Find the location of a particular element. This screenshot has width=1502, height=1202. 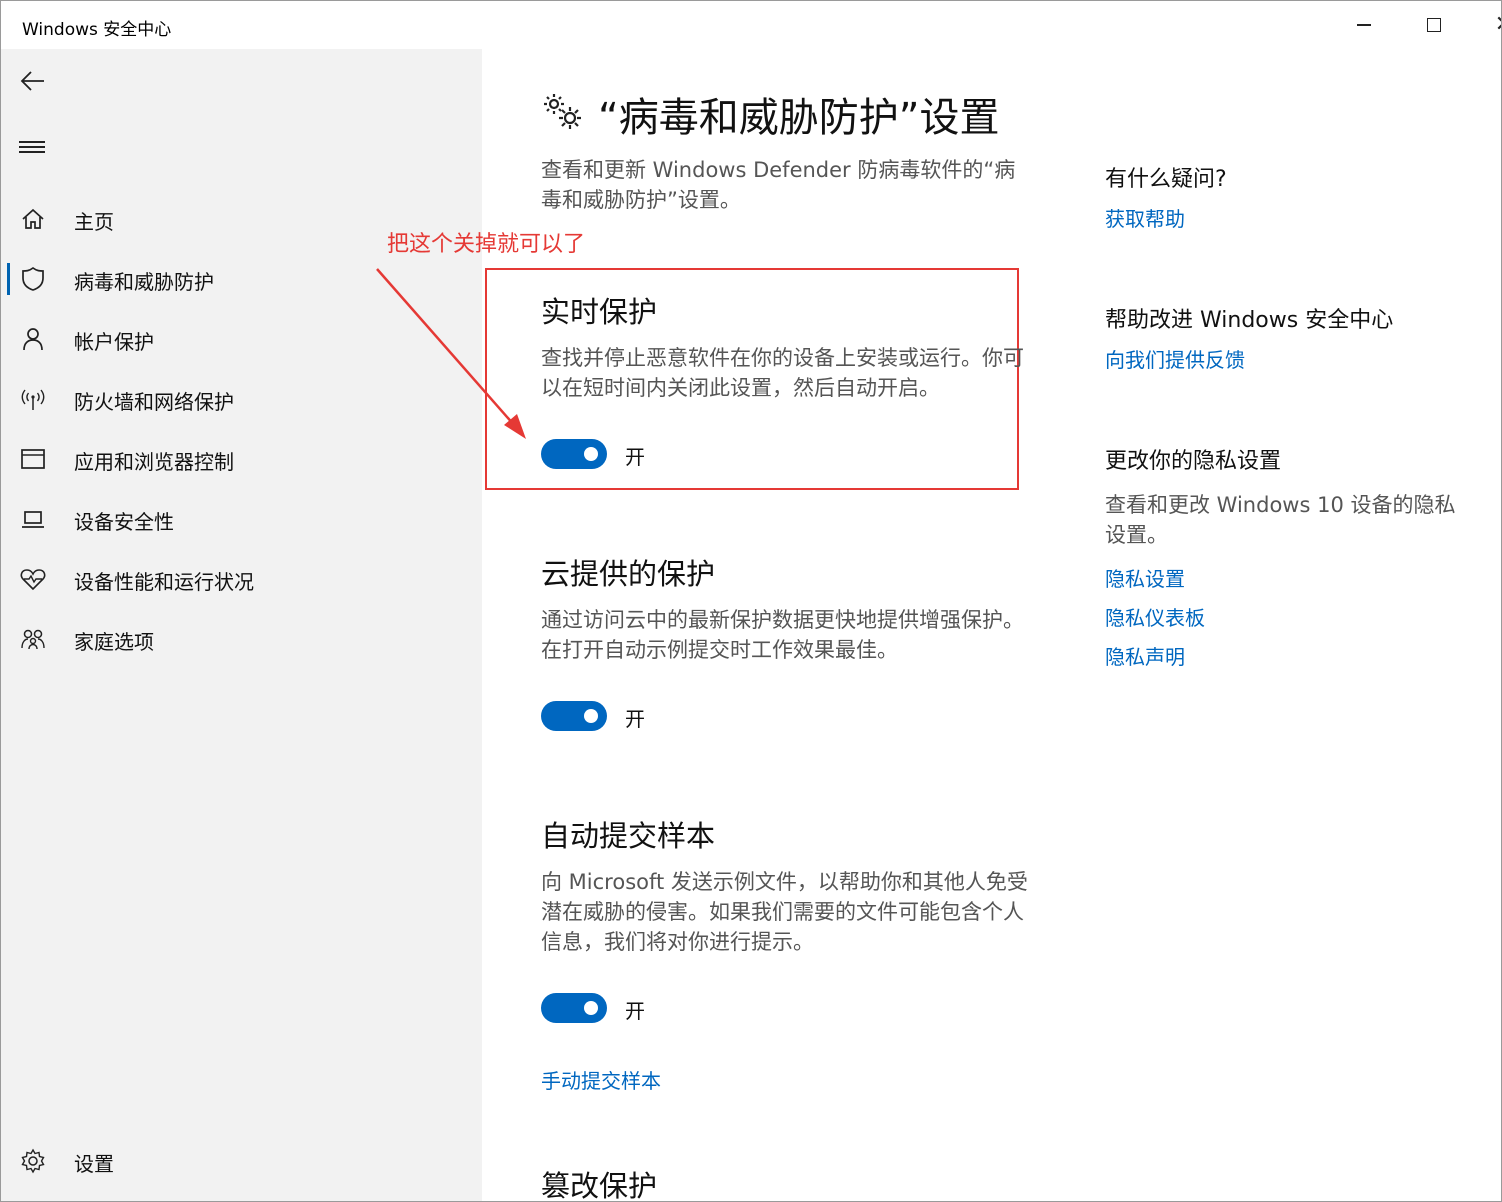

section-tamper-protection: 篡改保护 is located at coordinates (791, 1182).